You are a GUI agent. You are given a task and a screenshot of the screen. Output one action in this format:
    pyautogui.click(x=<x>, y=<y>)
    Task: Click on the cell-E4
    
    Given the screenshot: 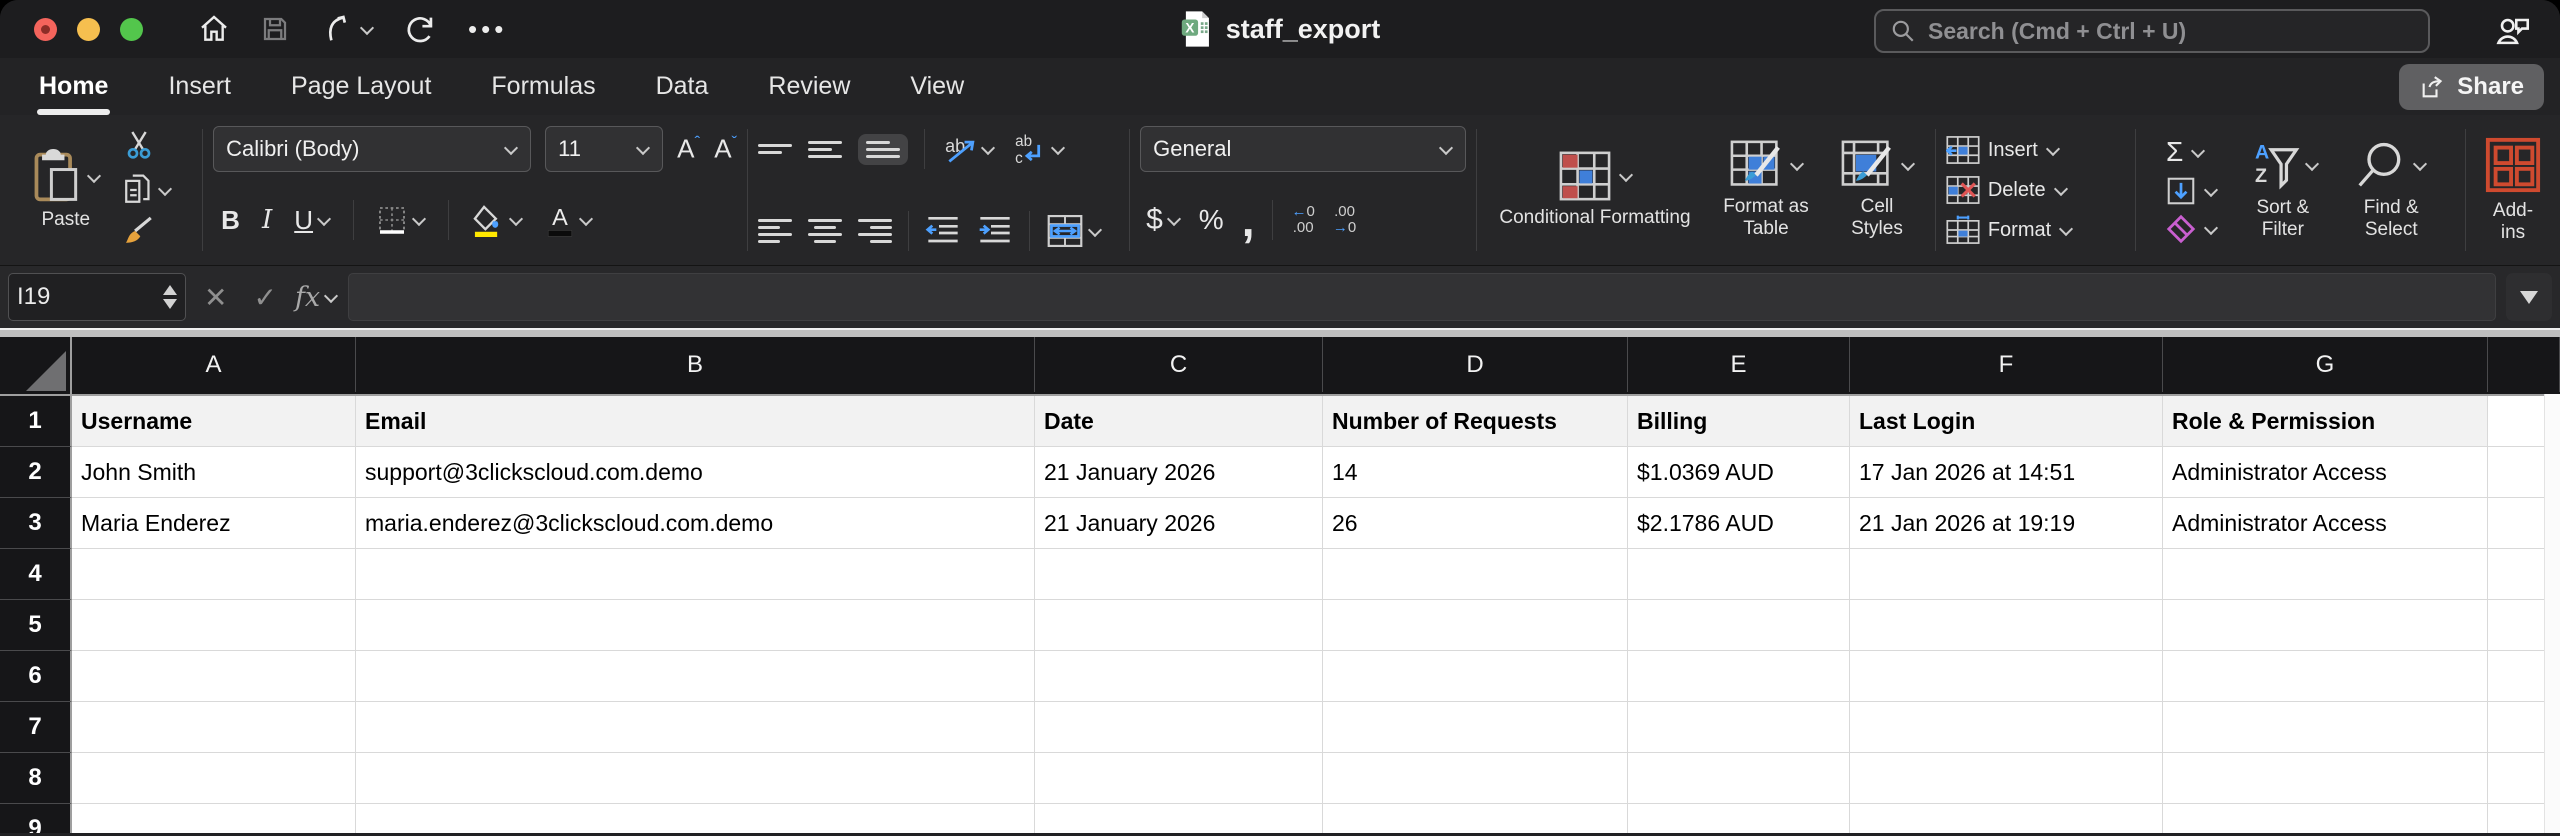 What is the action you would take?
    pyautogui.click(x=1739, y=574)
    